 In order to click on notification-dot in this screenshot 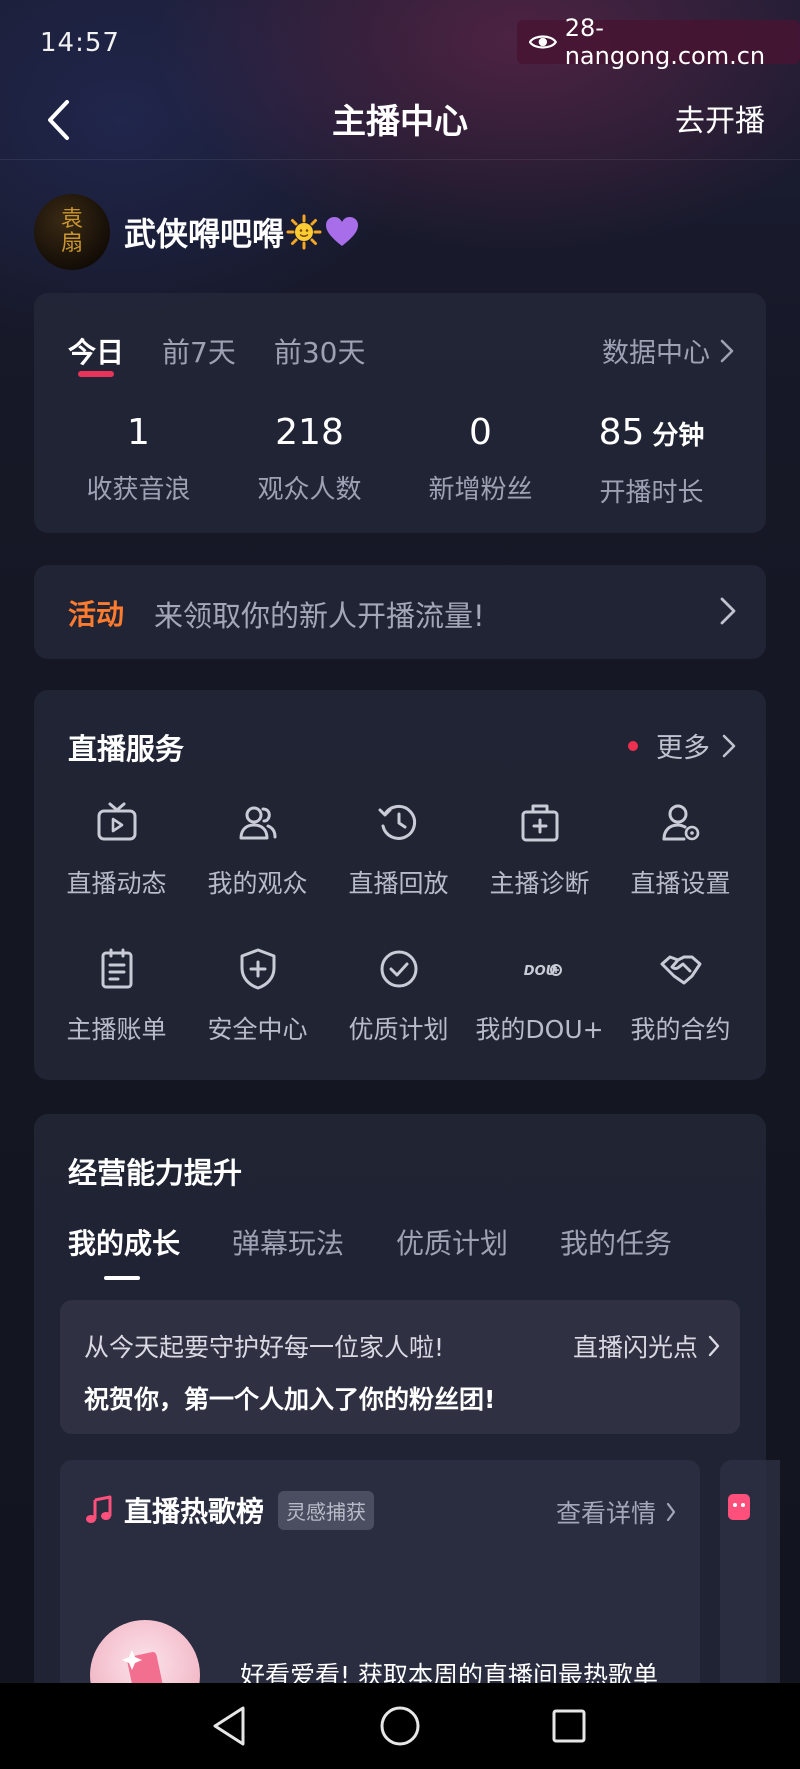, I will do `click(633, 745)`.